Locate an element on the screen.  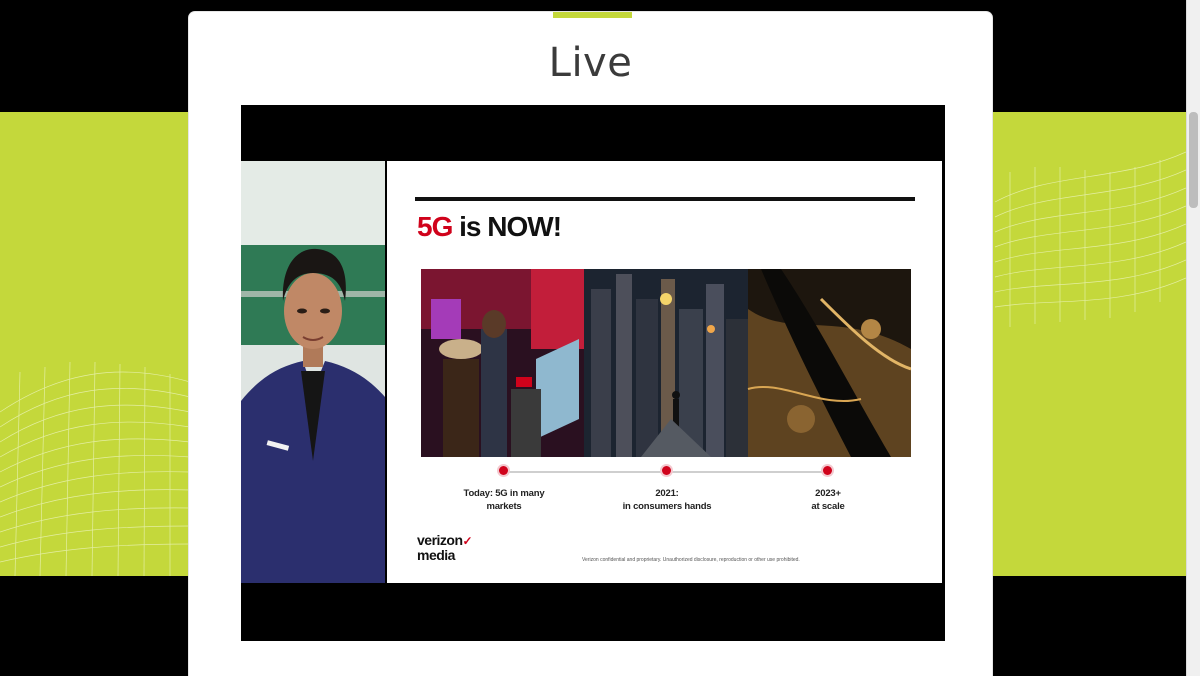
photo-strip-image is located at coordinates (666, 363).